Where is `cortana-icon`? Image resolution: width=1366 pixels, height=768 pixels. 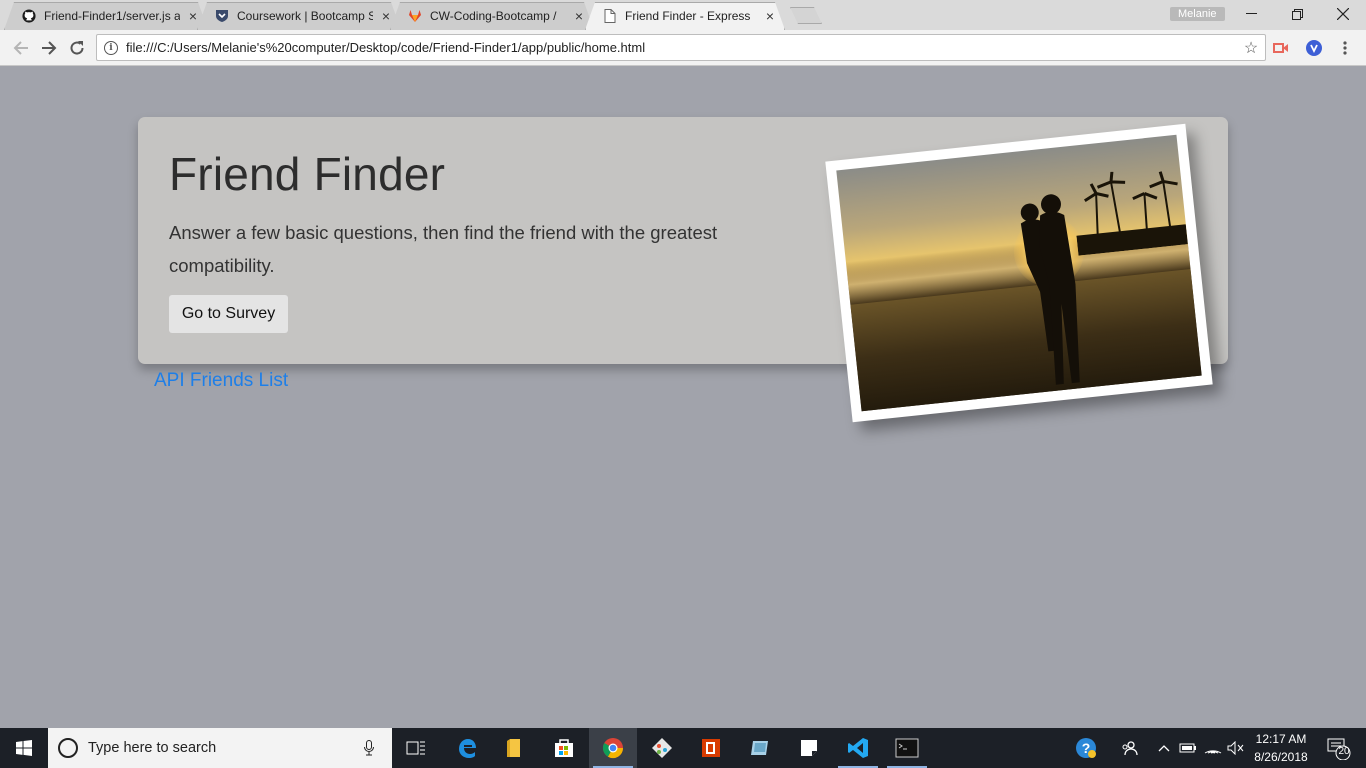
cortana-icon is located at coordinates (68, 748).